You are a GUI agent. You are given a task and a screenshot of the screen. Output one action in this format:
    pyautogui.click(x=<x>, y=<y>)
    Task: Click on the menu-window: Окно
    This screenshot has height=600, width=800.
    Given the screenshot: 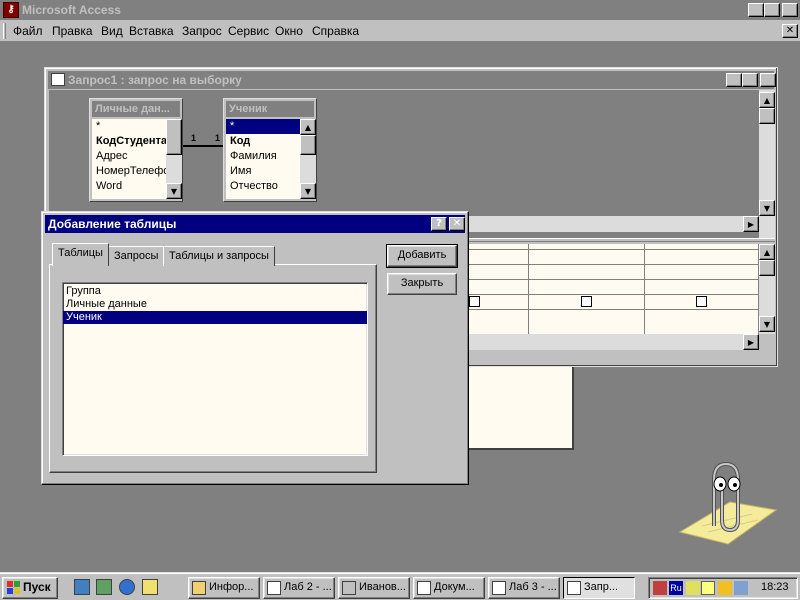 What is the action you would take?
    pyautogui.click(x=289, y=31)
    